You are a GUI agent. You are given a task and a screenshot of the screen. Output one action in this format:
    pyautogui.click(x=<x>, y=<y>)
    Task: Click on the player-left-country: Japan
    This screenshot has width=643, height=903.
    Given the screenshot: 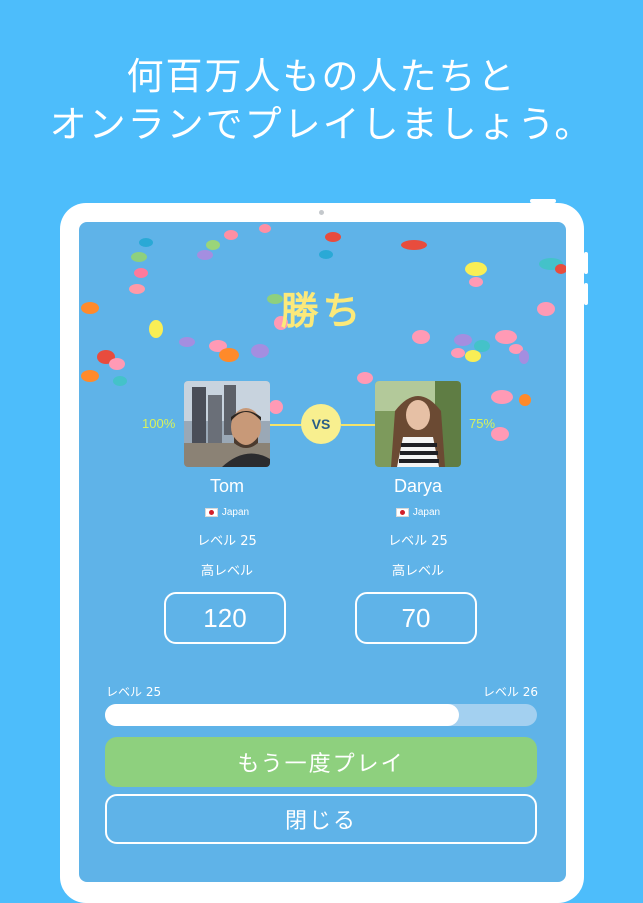 What is the action you would take?
    pyautogui.click(x=227, y=512)
    